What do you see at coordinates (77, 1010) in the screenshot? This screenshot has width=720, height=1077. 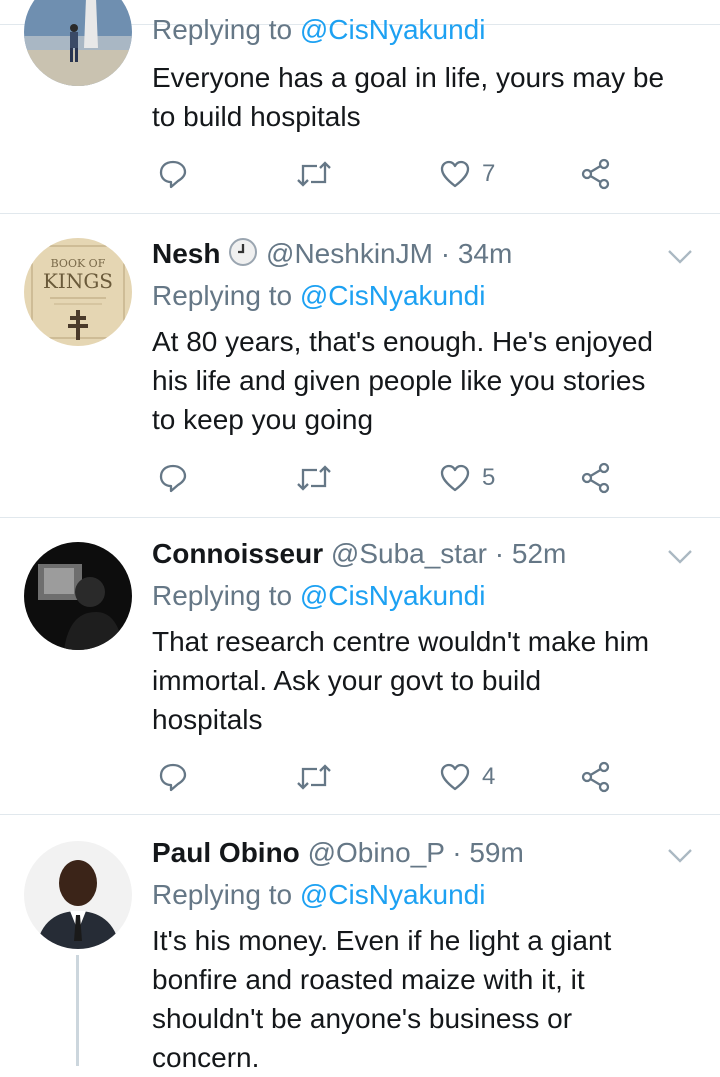 I see `thread-line` at bounding box center [77, 1010].